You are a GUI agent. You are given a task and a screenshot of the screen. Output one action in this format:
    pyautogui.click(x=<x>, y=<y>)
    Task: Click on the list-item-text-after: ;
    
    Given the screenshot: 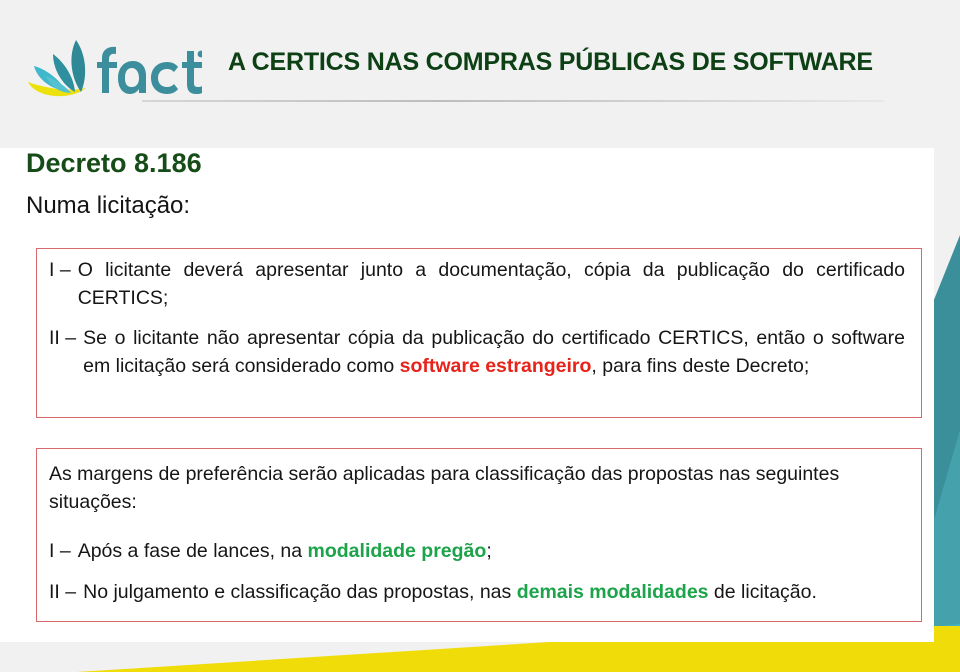 What is the action you would take?
    pyautogui.click(x=489, y=551)
    